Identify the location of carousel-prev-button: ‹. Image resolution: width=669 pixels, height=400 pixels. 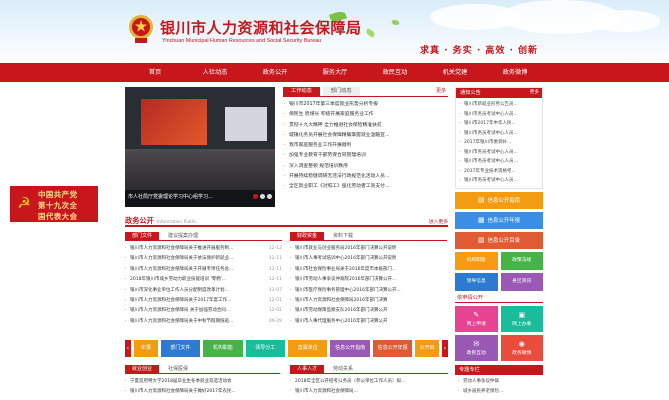
(128, 348).